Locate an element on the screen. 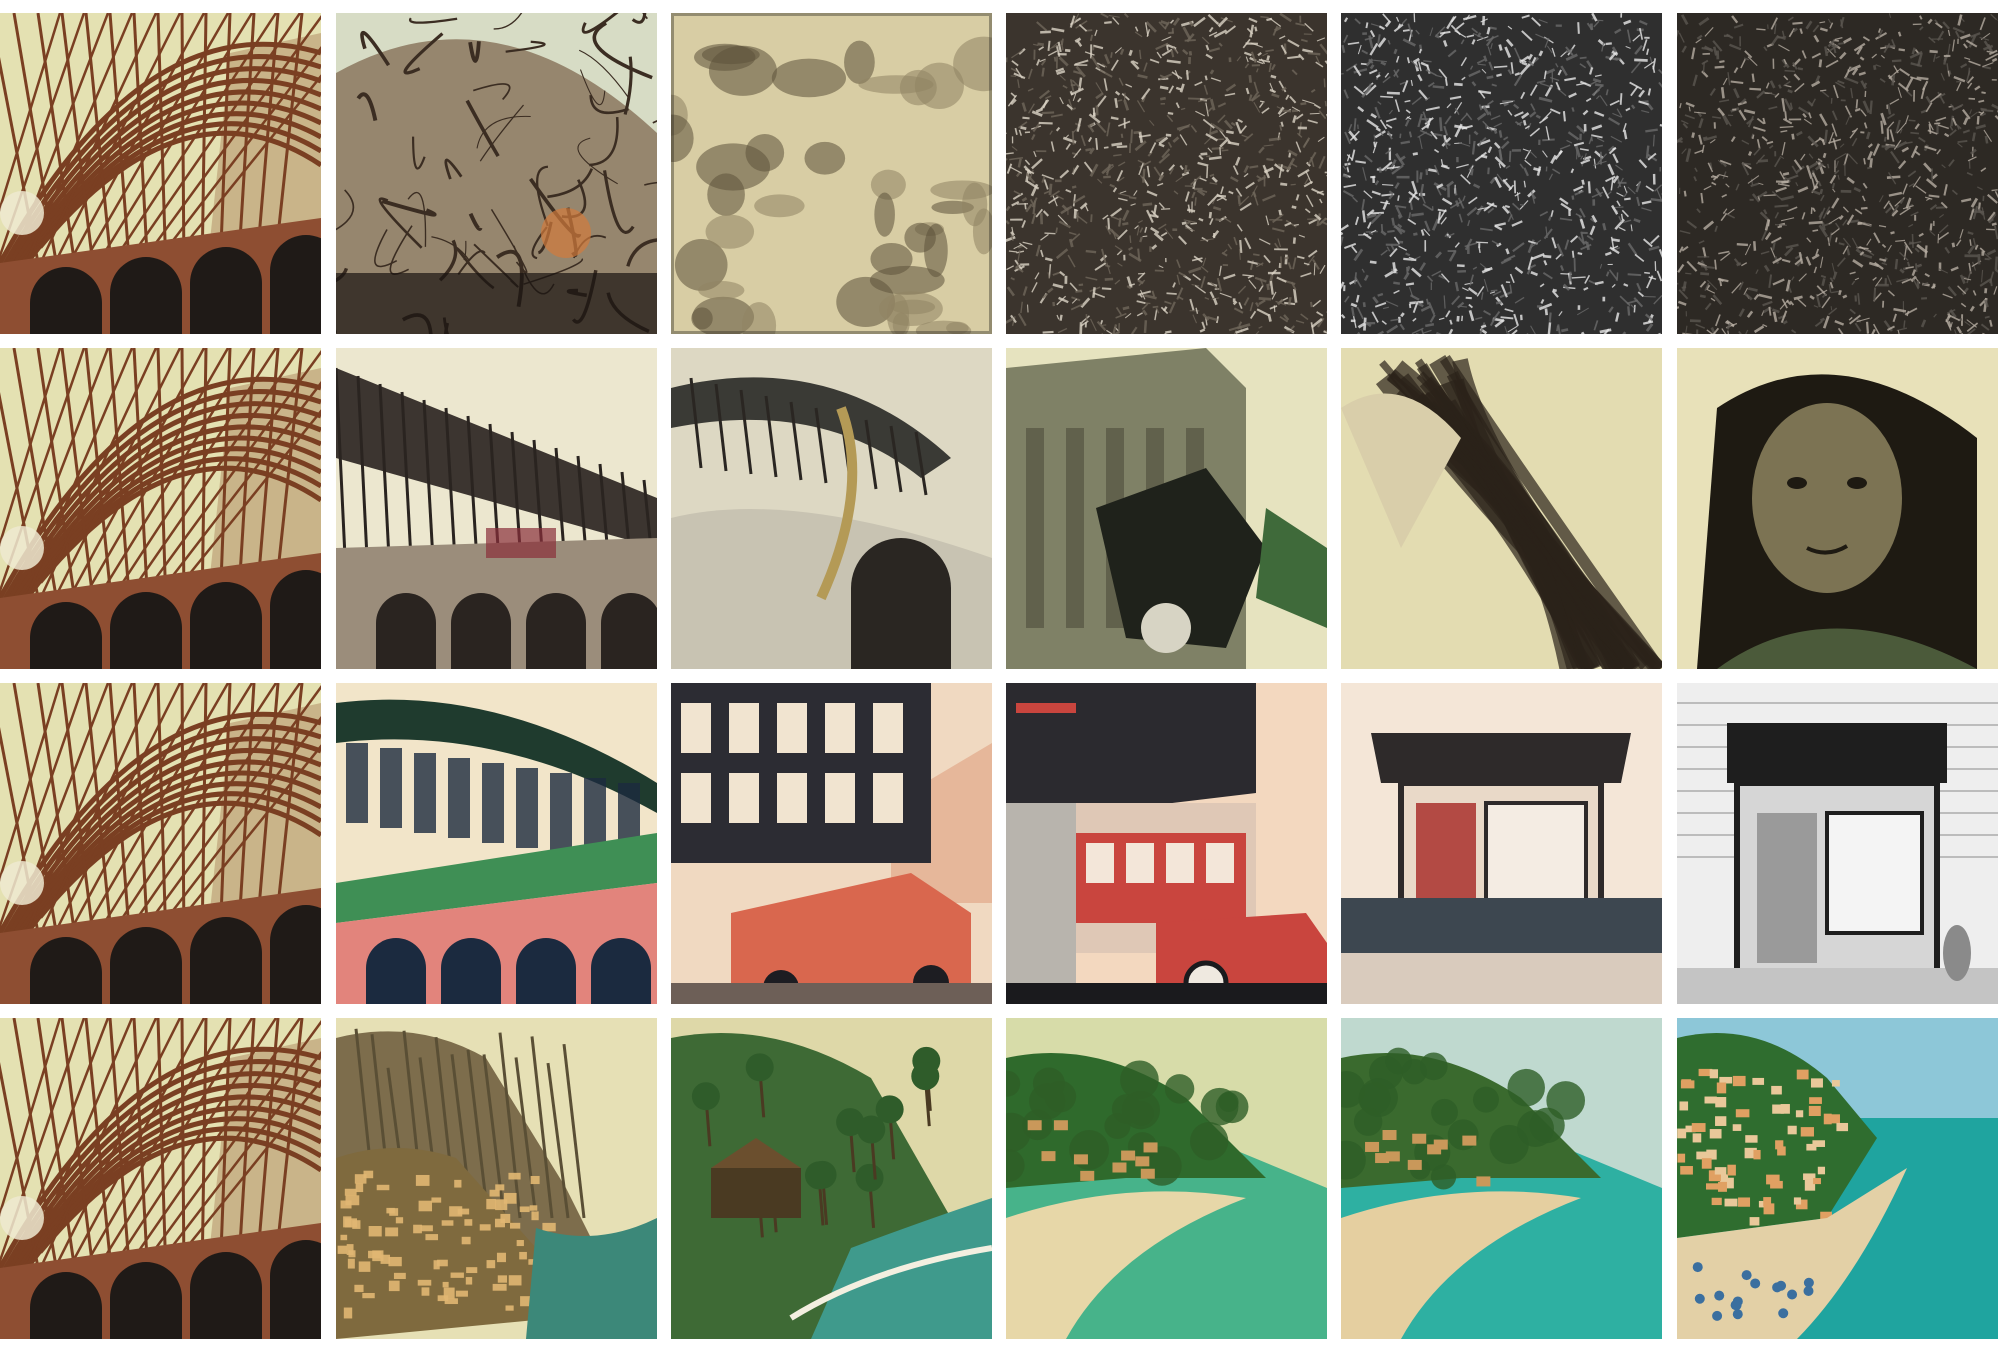  tile-noise-texture-mixed is located at coordinates (1837, 173).